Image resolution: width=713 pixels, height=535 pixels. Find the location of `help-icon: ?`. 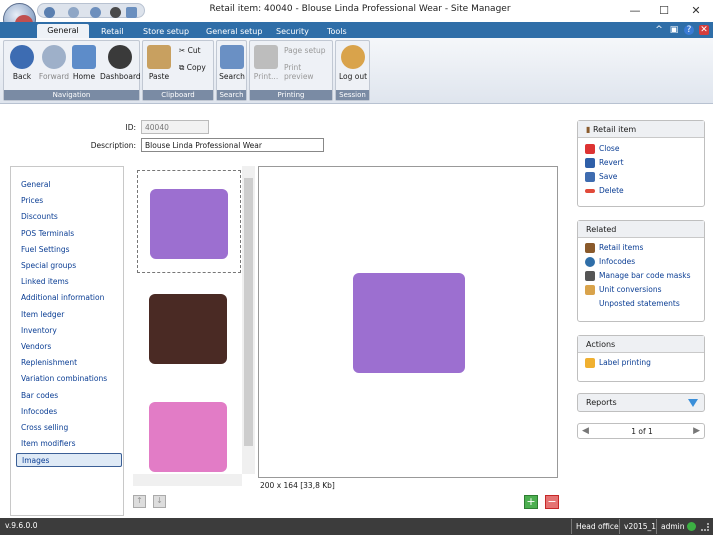

help-icon: ? is located at coordinates (689, 30).